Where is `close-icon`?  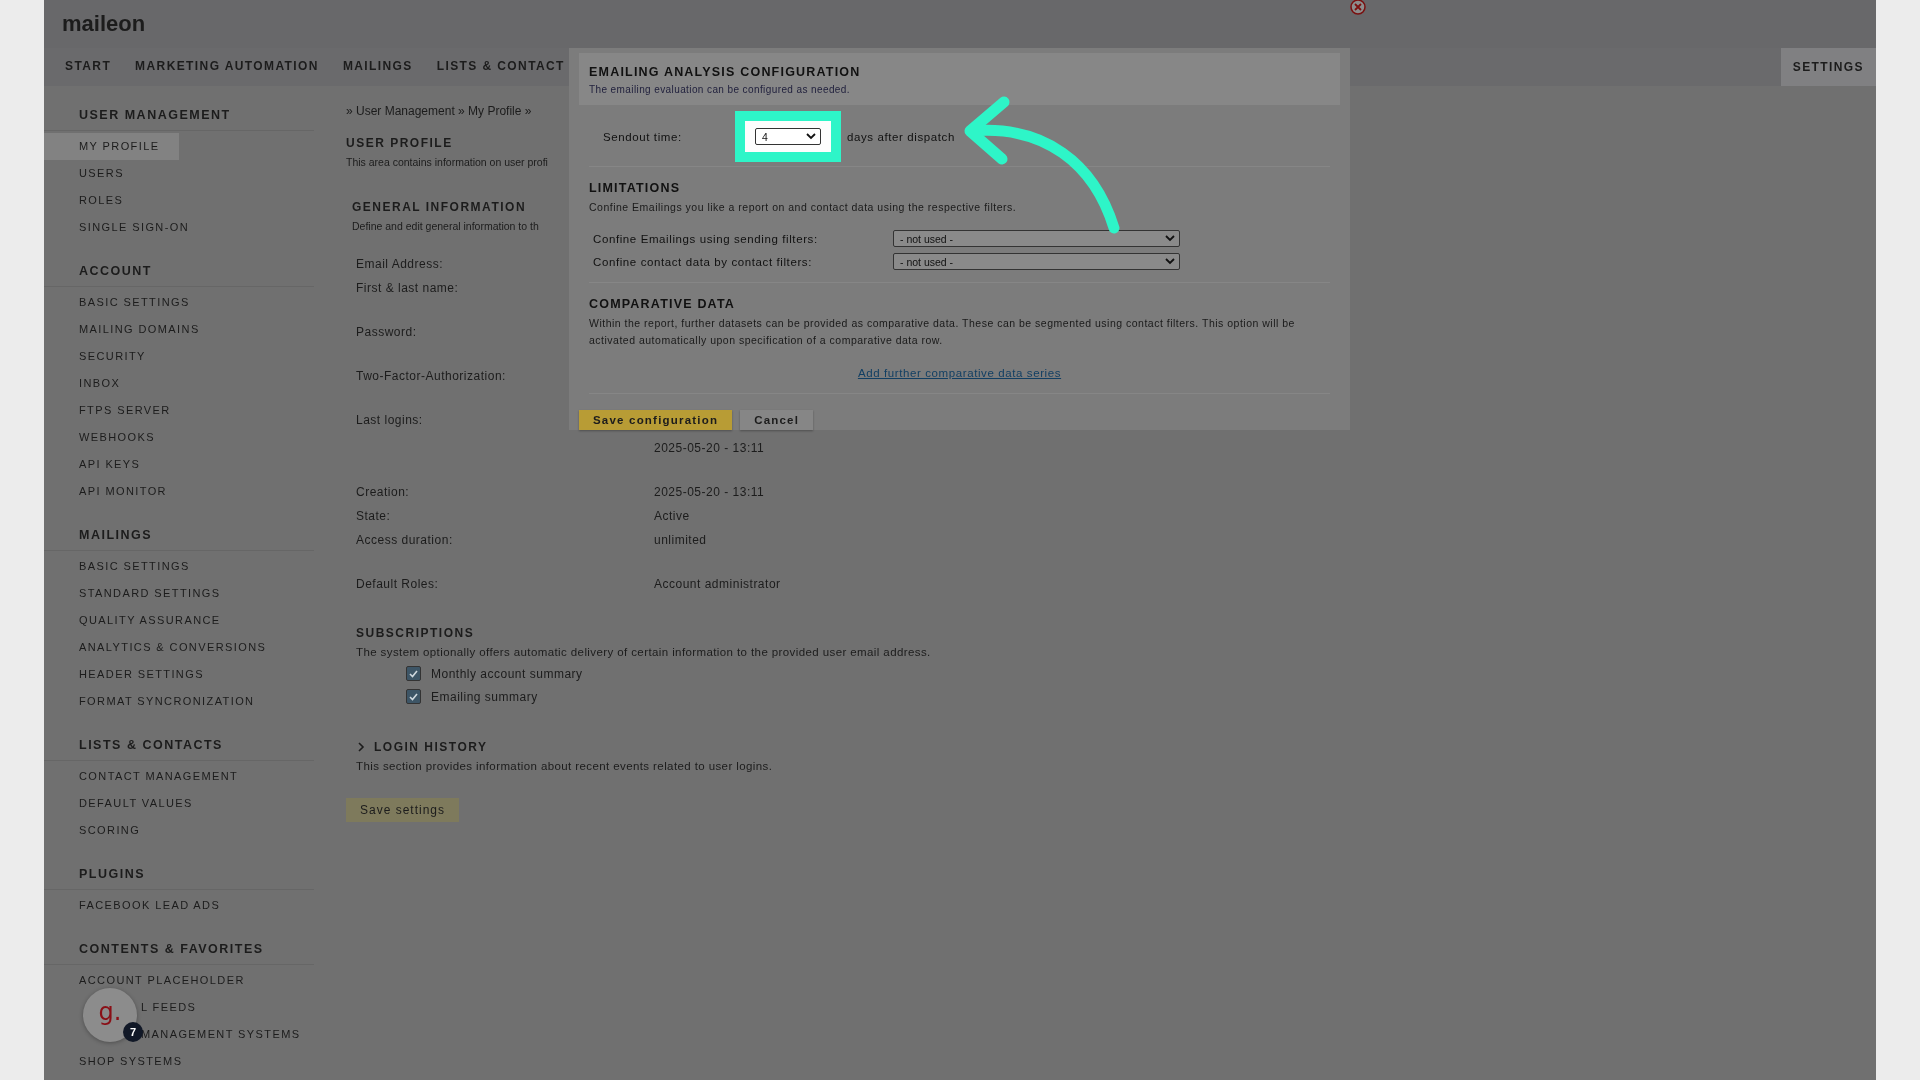
close-icon is located at coordinates (1358, 7).